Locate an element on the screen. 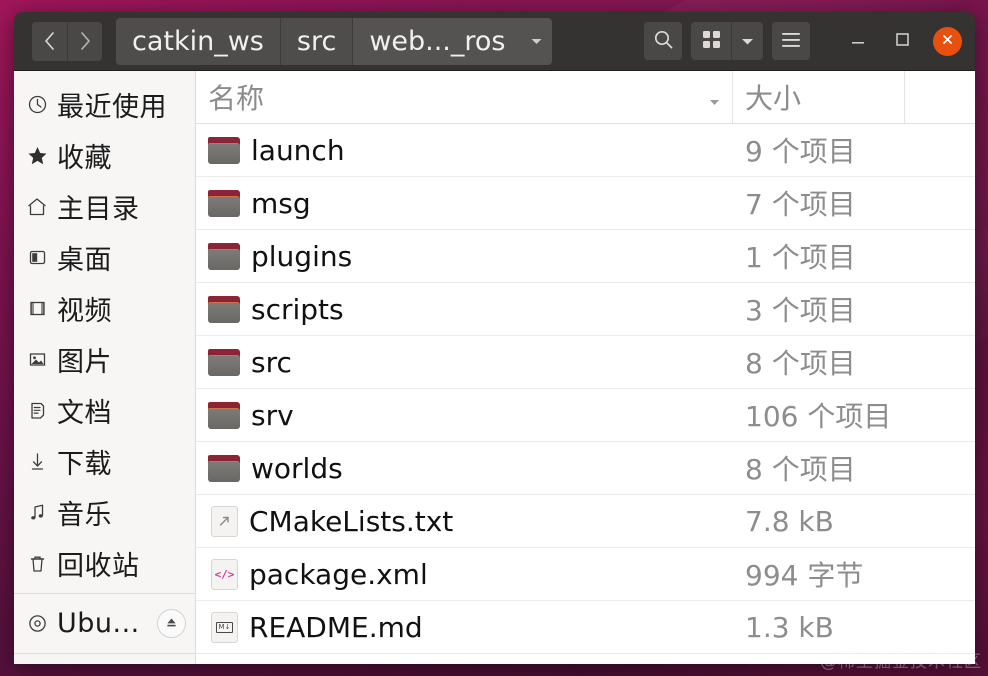 This screenshot has width=988, height=676. close-button is located at coordinates (947, 41).